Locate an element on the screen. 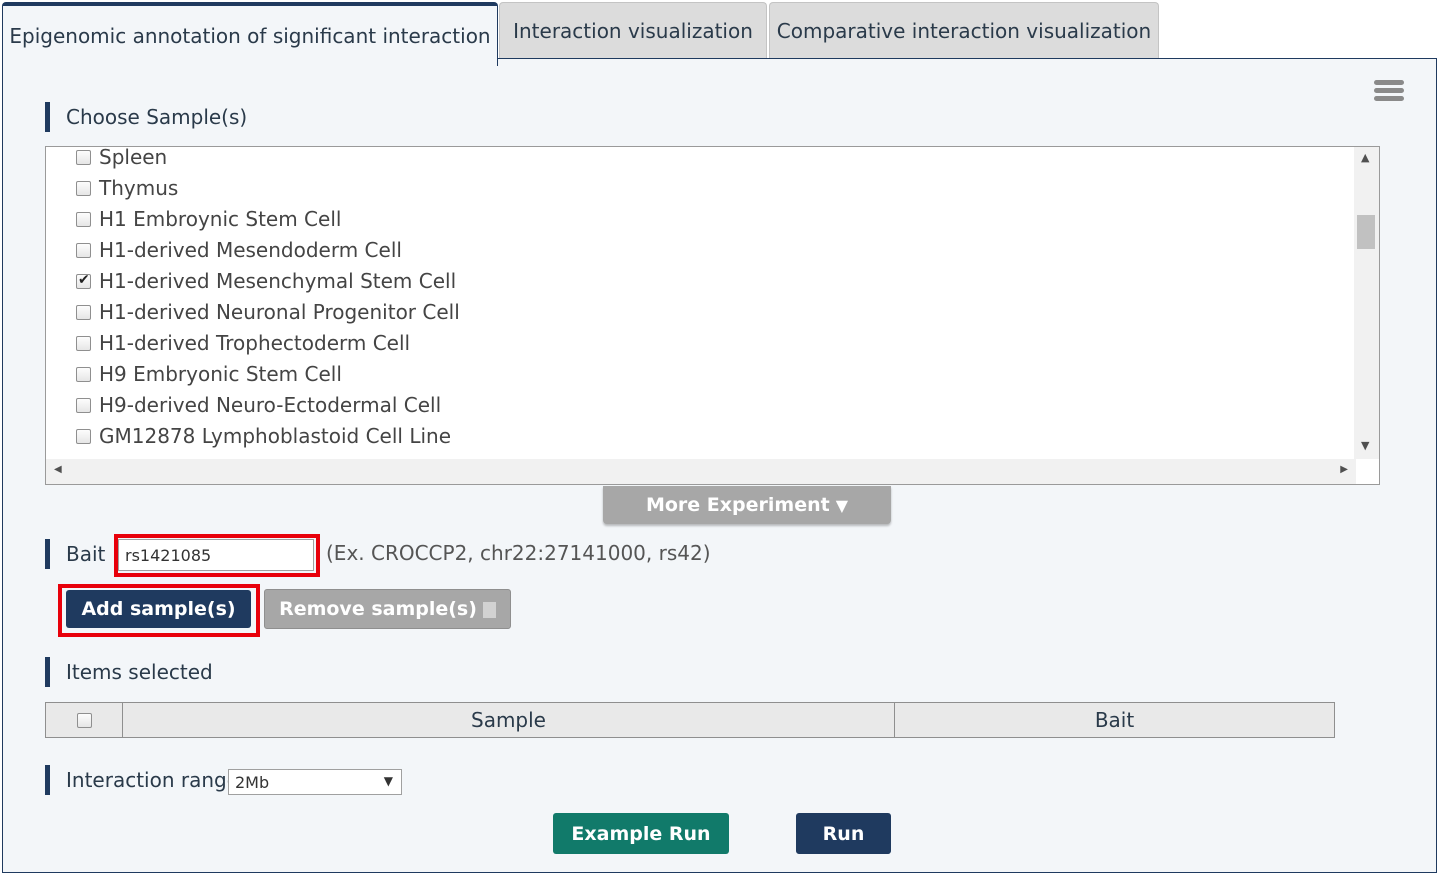 The height and width of the screenshot is (875, 1444). list-item-label: GM12878 Lymphoblastoid Cell Line is located at coordinates (275, 436).